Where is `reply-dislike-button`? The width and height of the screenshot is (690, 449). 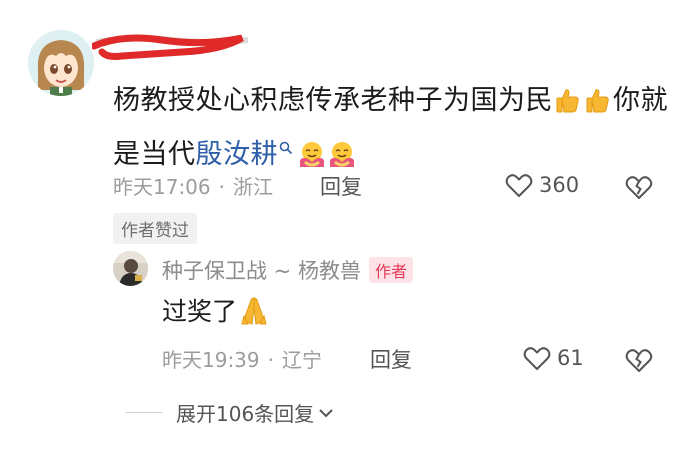 reply-dislike-button is located at coordinates (639, 362).